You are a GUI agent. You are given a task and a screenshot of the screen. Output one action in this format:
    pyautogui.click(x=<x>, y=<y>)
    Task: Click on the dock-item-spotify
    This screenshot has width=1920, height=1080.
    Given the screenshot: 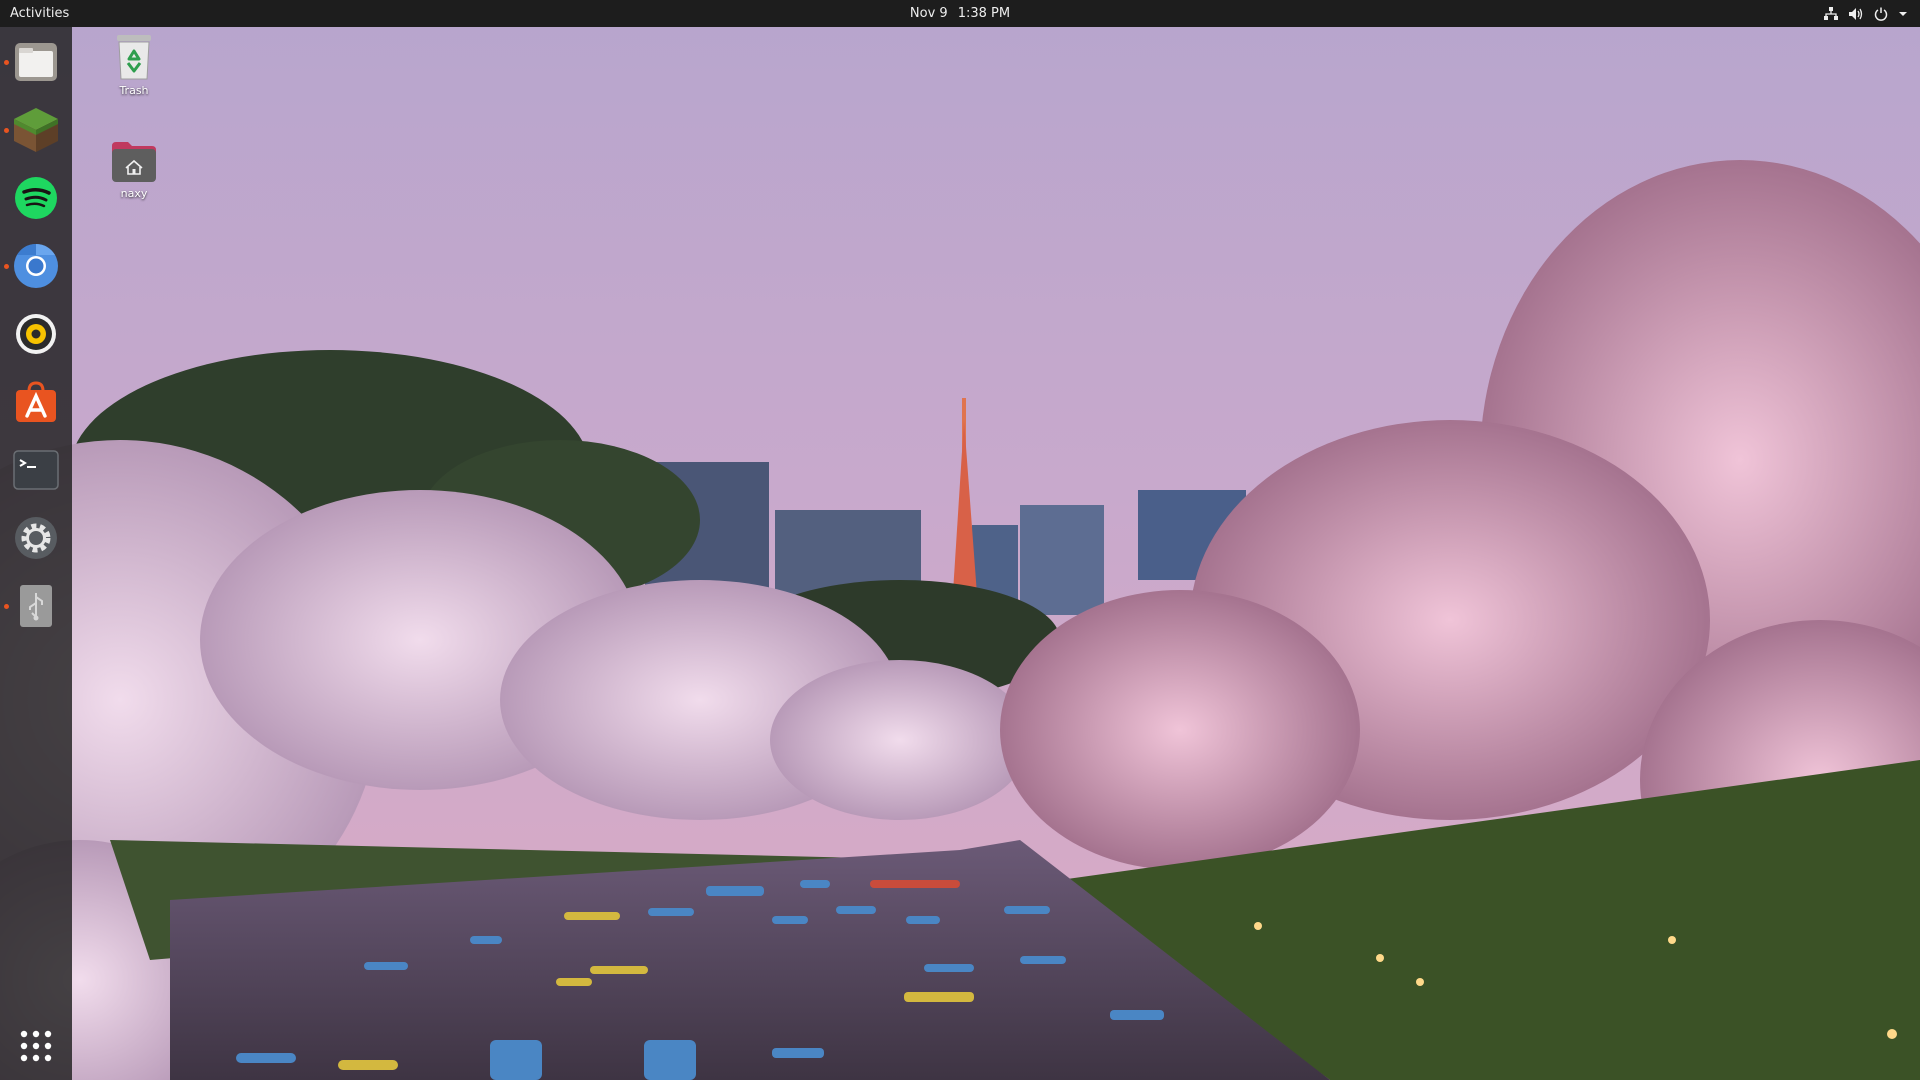 What is the action you would take?
    pyautogui.click(x=36, y=198)
    